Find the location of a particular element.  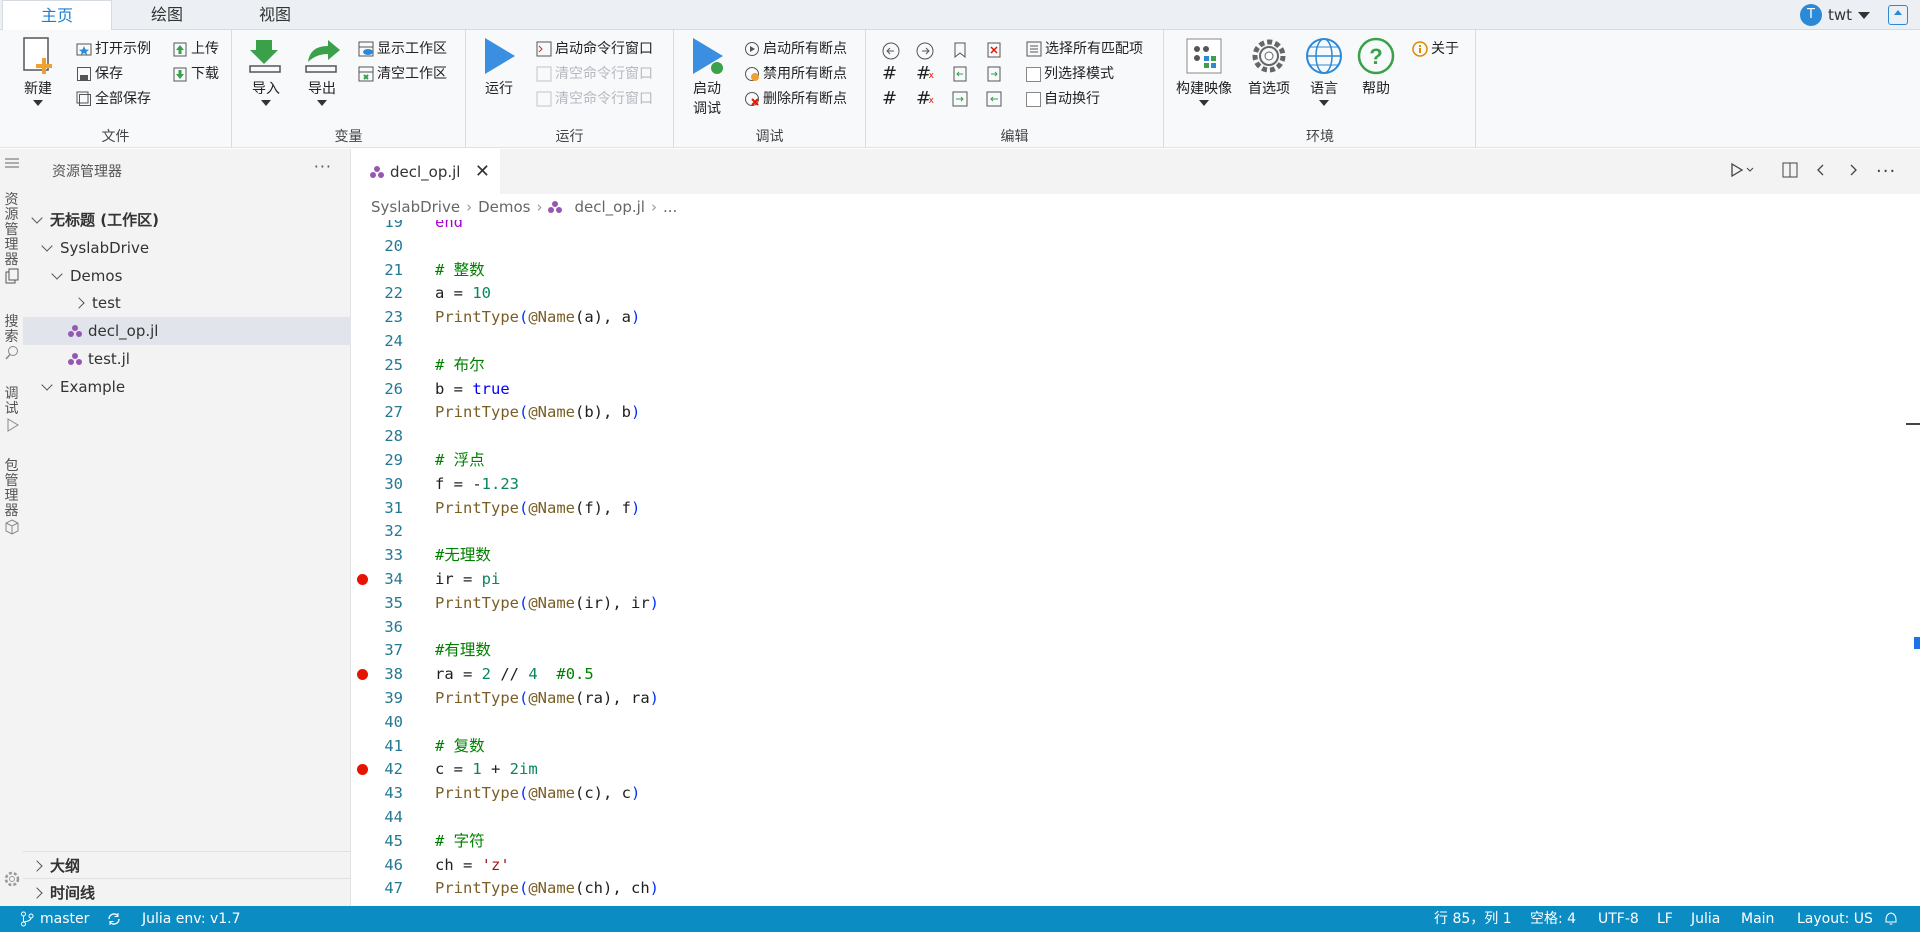

comment-button: # is located at coordinates (890, 74).